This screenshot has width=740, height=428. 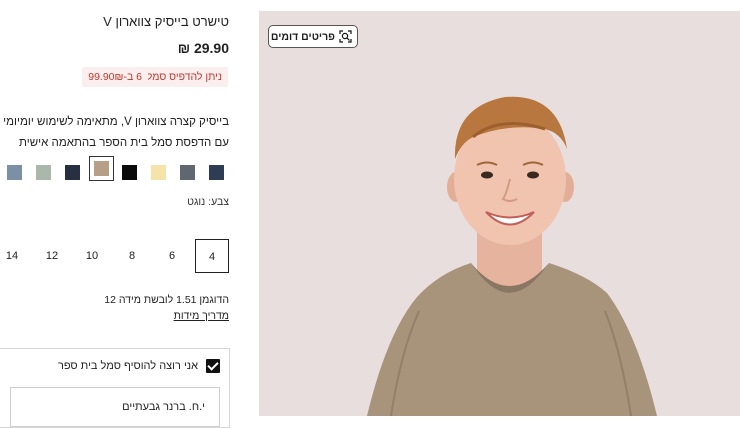 I want to click on print-logo-badge: ניתן להדפיס סמל, so click(x=184, y=77).